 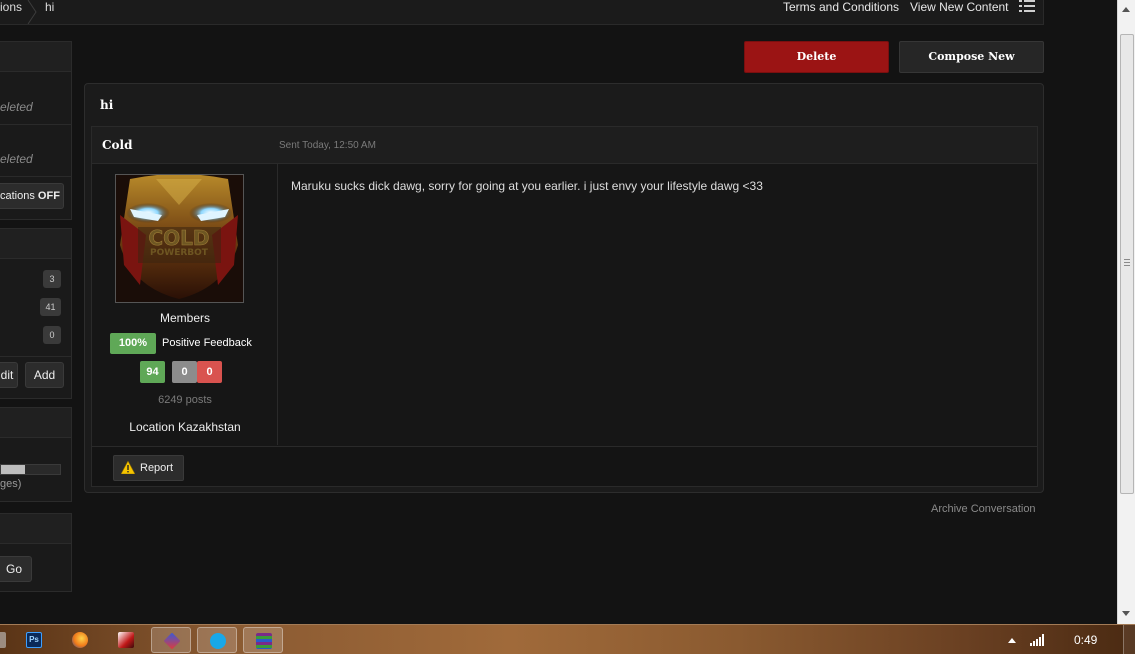 What do you see at coordinates (1038, 640) in the screenshot?
I see `network-signal-icon` at bounding box center [1038, 640].